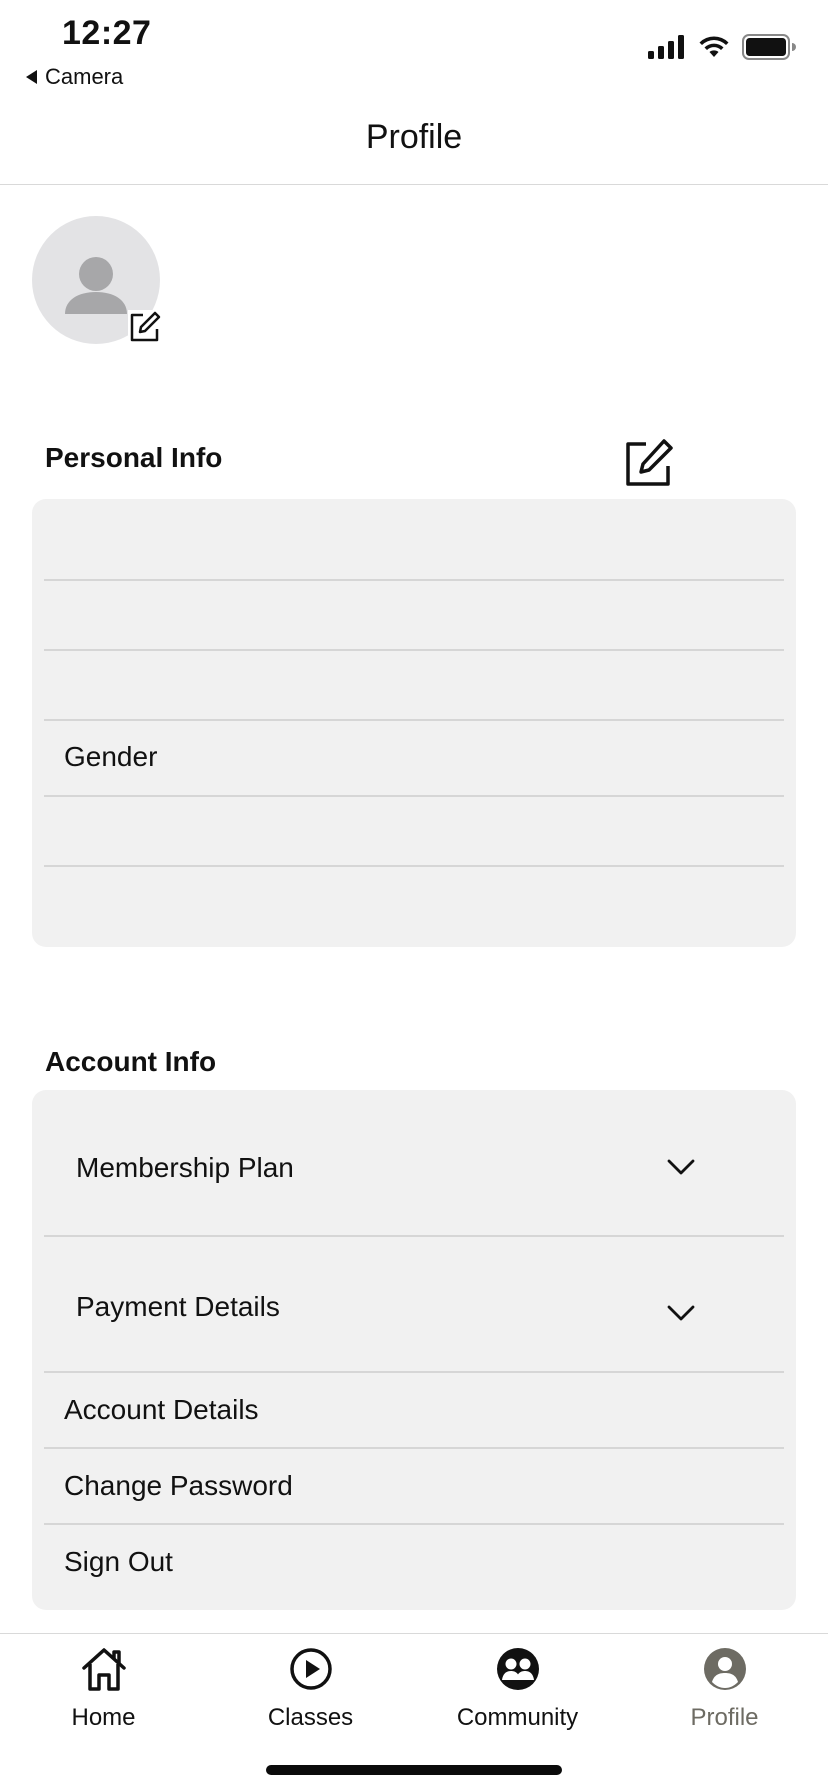  I want to click on account-details-row: Account Details, so click(161, 1410).